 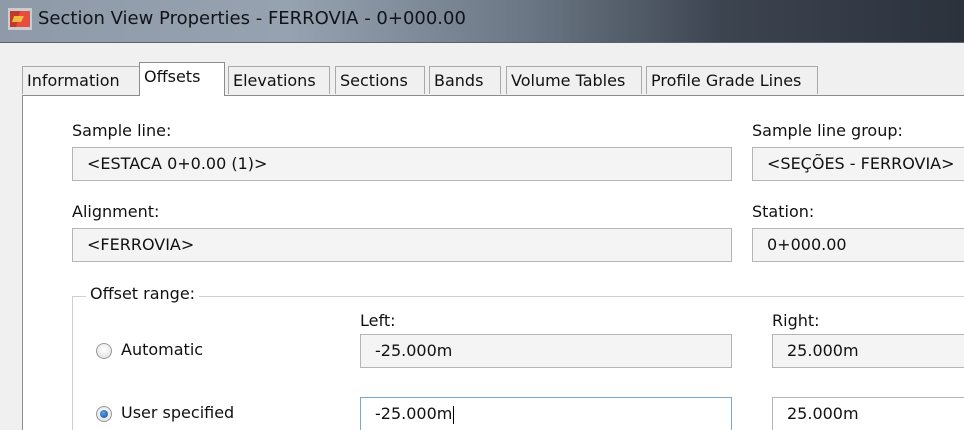 What do you see at coordinates (20, 19) in the screenshot?
I see `civil3d-app-icon` at bounding box center [20, 19].